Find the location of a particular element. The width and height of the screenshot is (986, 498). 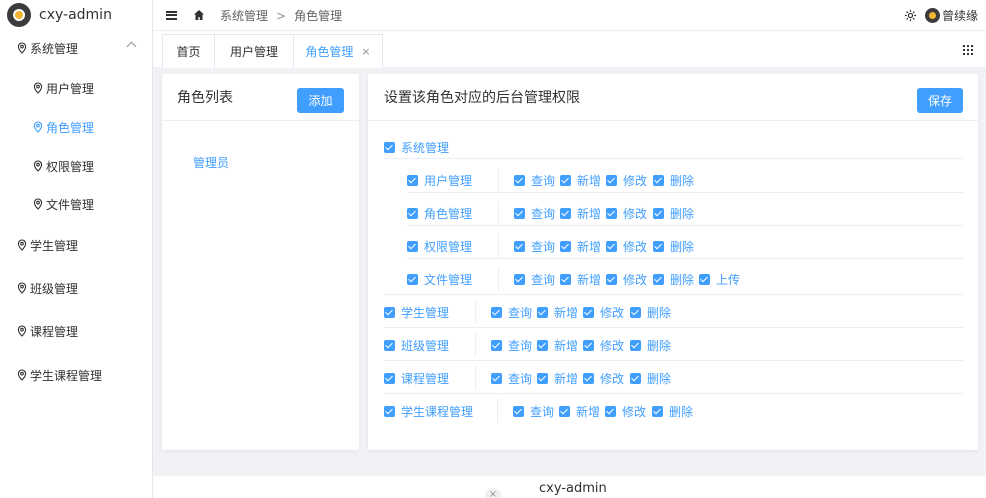

sidebar-item-system: 系统管理 is located at coordinates (76, 48).